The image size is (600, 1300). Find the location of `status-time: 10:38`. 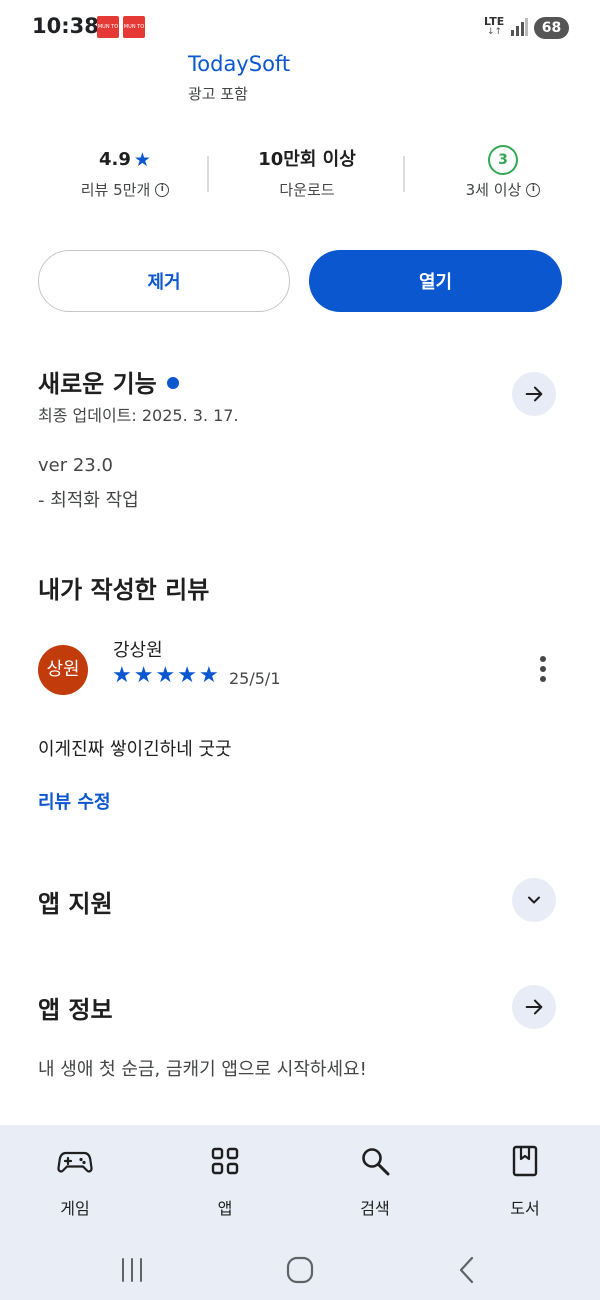

status-time: 10:38 is located at coordinates (65, 26).